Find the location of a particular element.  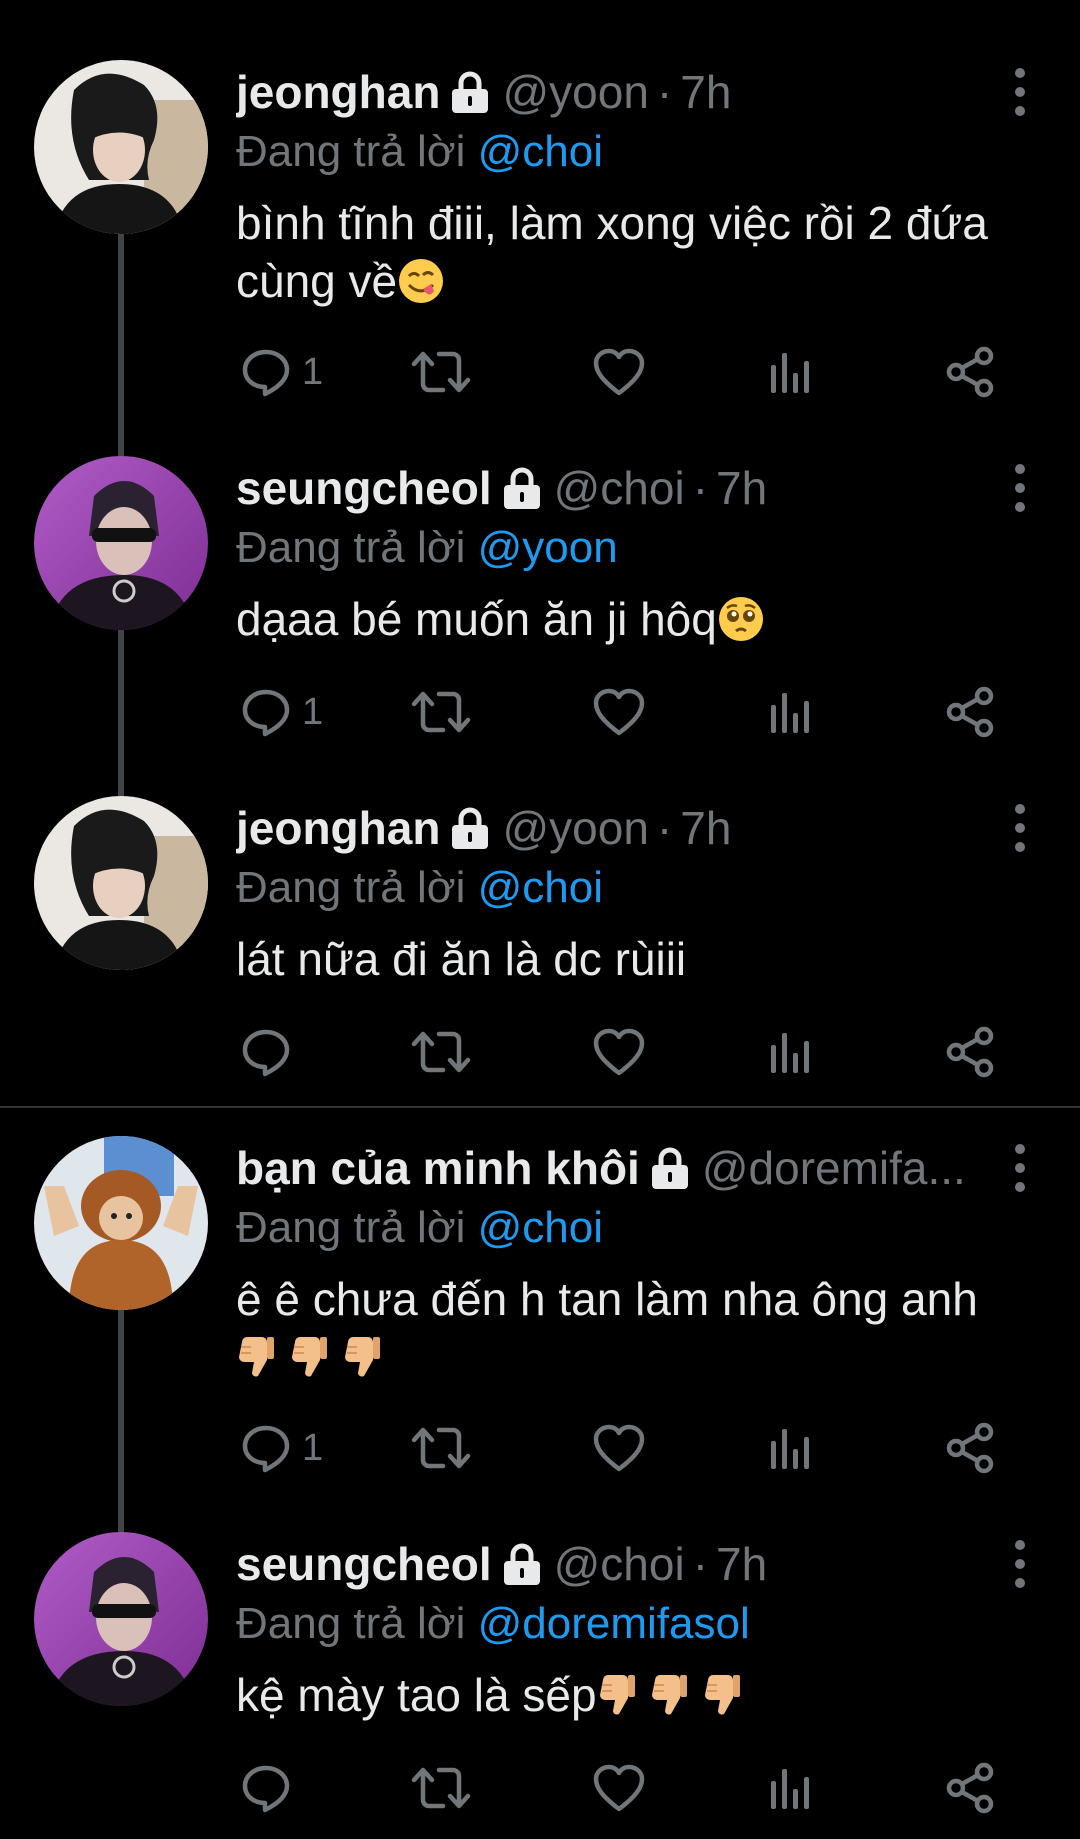

separator is located at coordinates (540, 1107).